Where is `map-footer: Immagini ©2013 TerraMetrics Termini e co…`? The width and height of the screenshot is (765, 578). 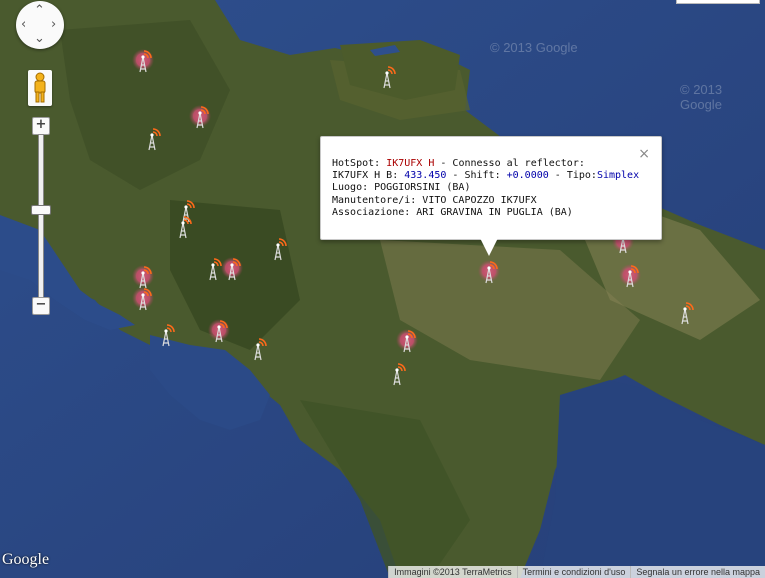
map-footer: Immagini ©2013 TerraMetrics Termini e co… is located at coordinates (576, 572).